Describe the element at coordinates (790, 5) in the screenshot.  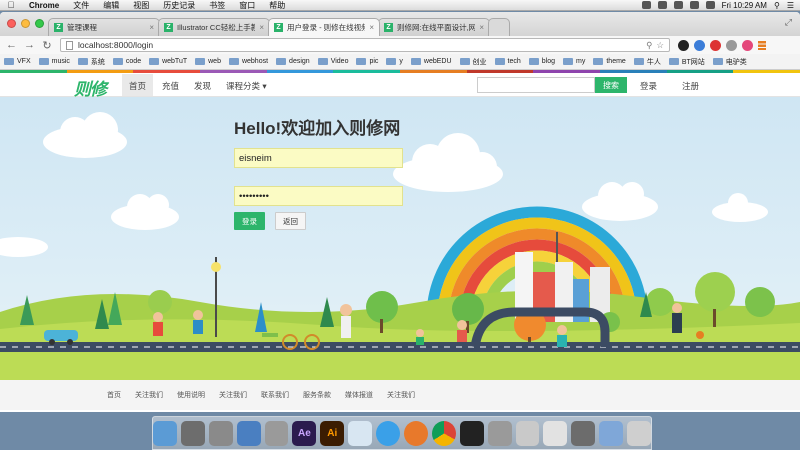
I see `list-icon: ☰` at that location.